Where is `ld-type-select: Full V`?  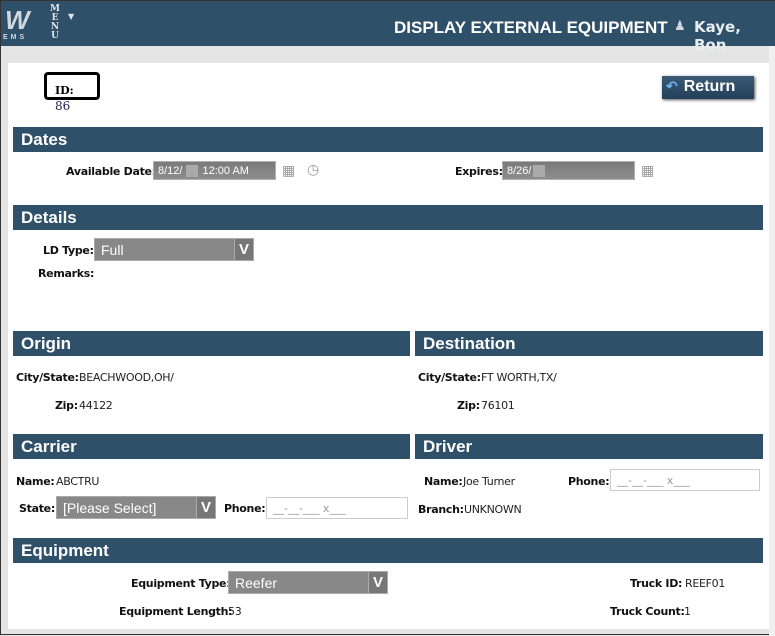
ld-type-select: Full V is located at coordinates (174, 249).